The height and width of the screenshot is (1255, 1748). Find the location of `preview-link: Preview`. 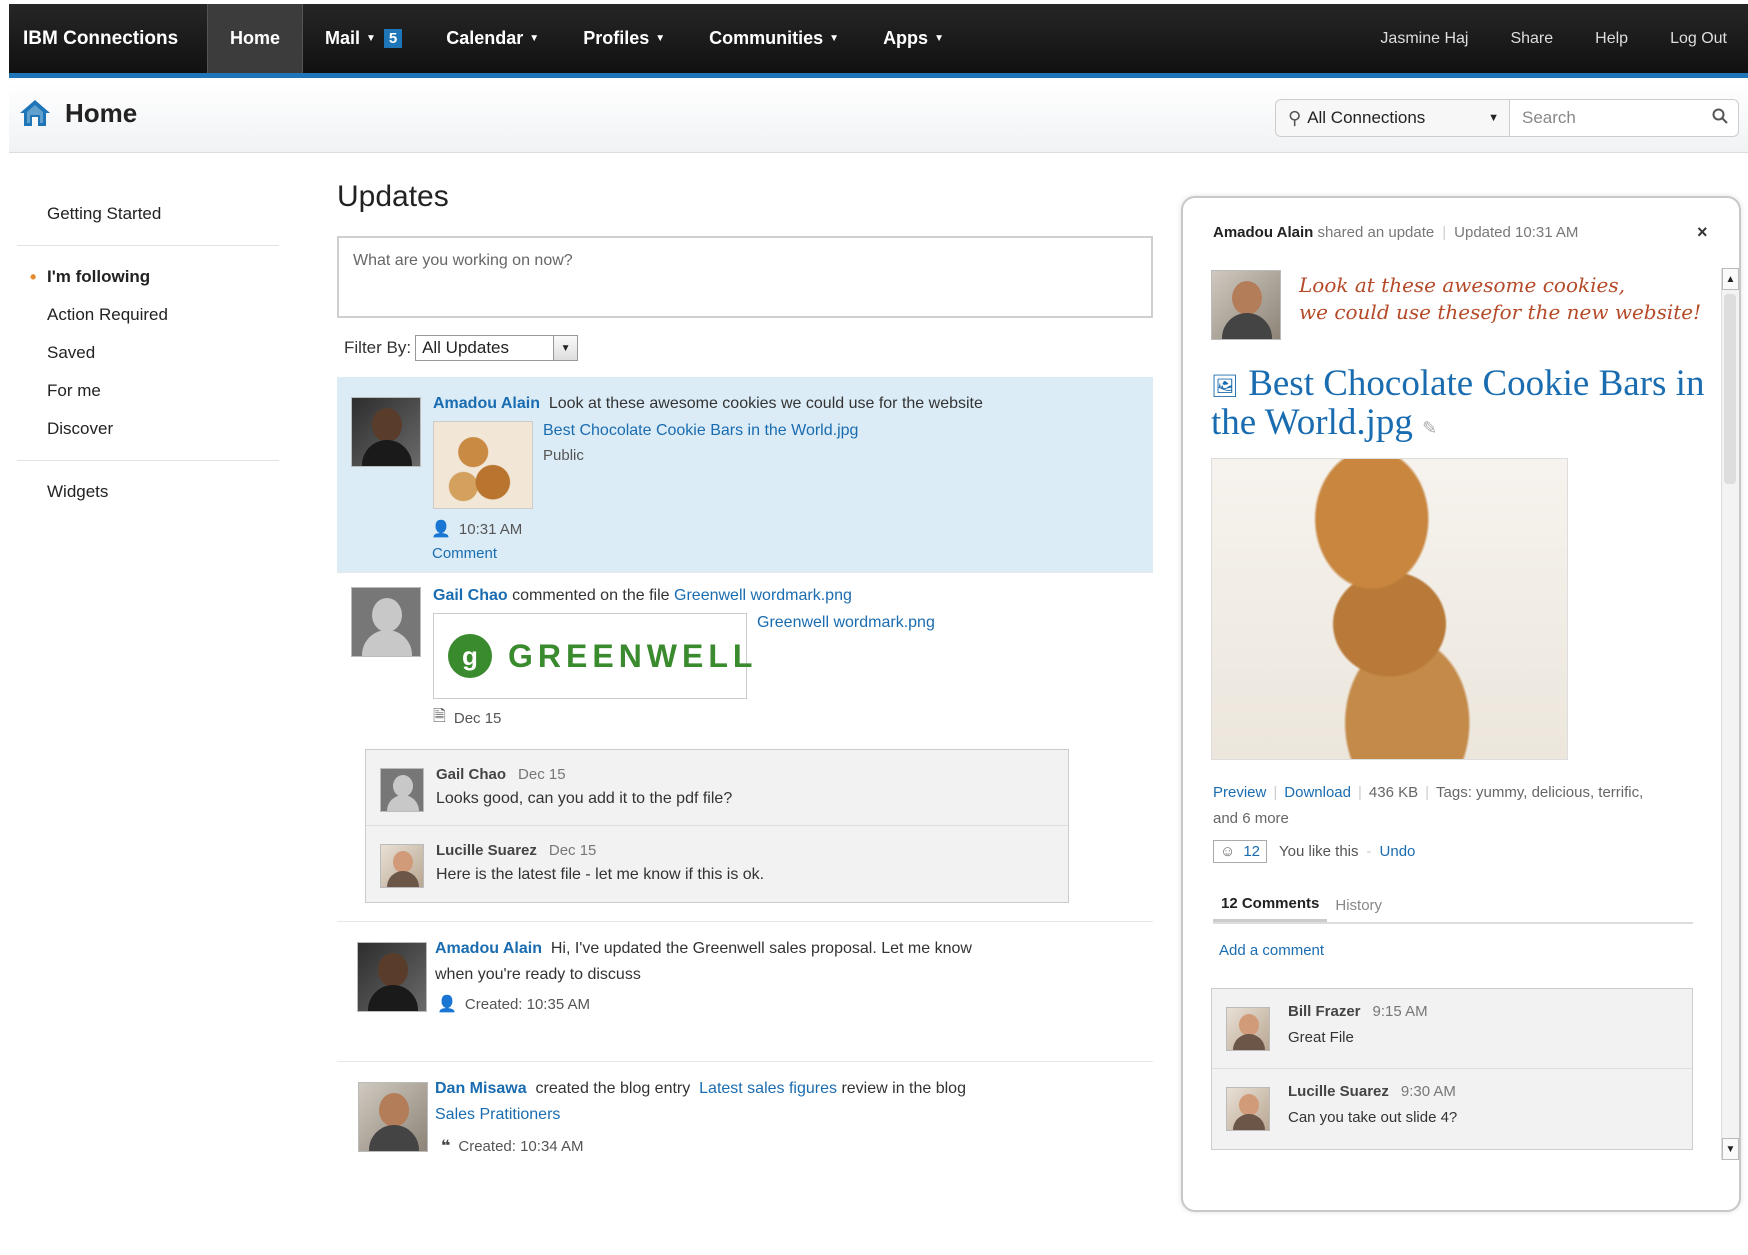

preview-link: Preview is located at coordinates (1239, 792).